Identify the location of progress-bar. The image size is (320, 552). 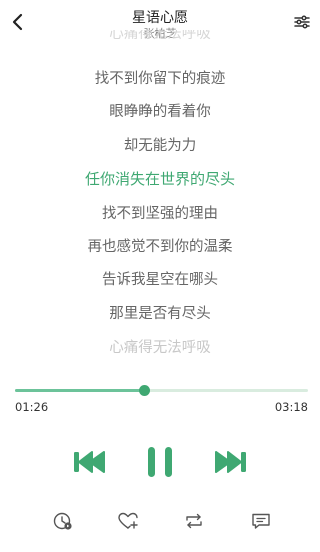
(161, 390).